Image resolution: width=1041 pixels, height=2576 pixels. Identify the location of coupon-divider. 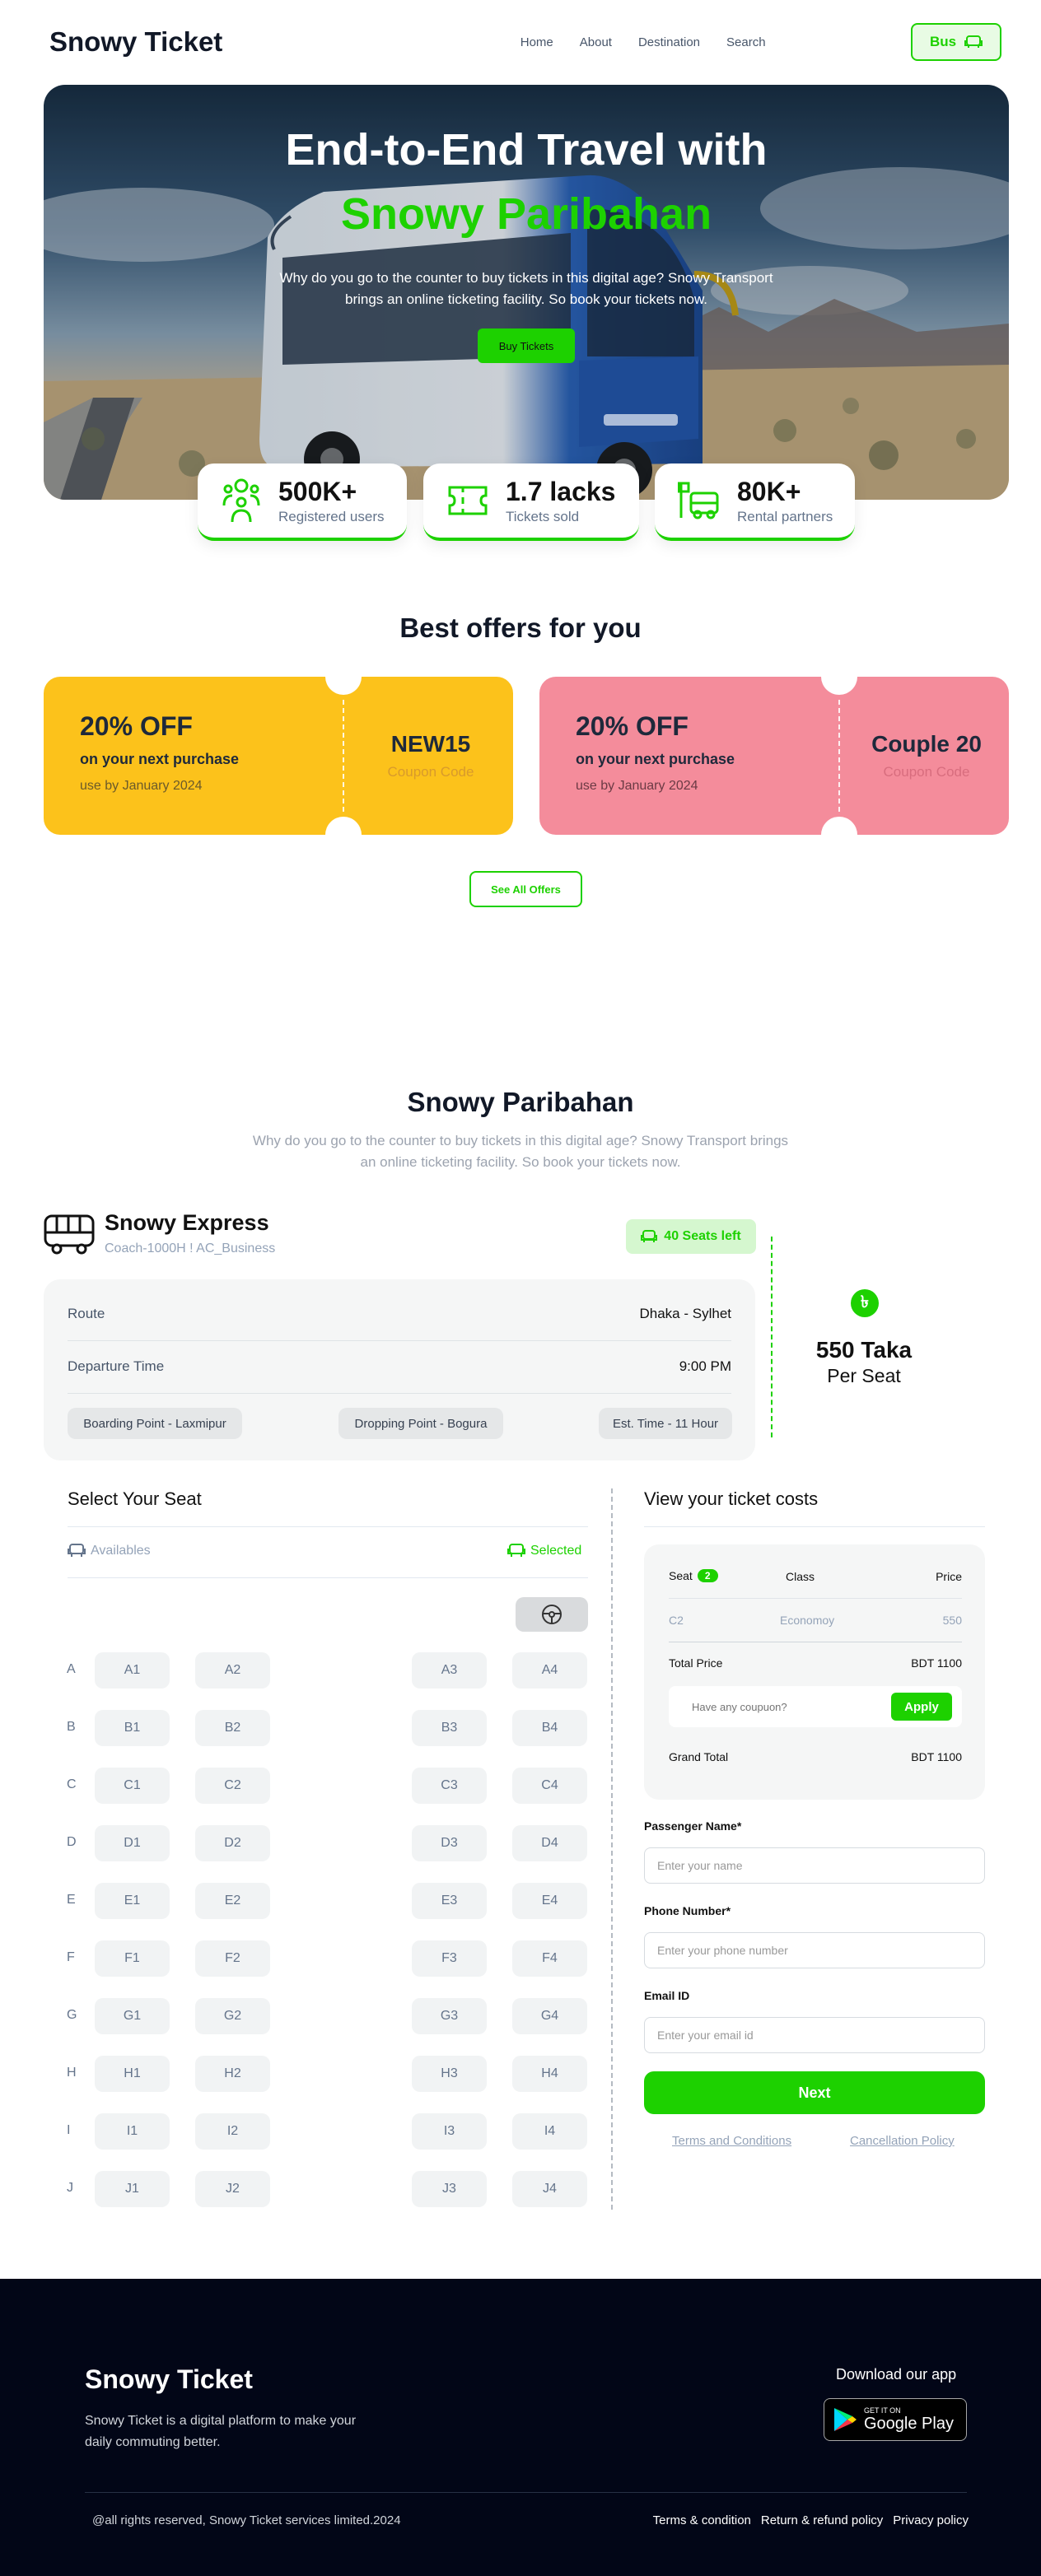
(839, 756).